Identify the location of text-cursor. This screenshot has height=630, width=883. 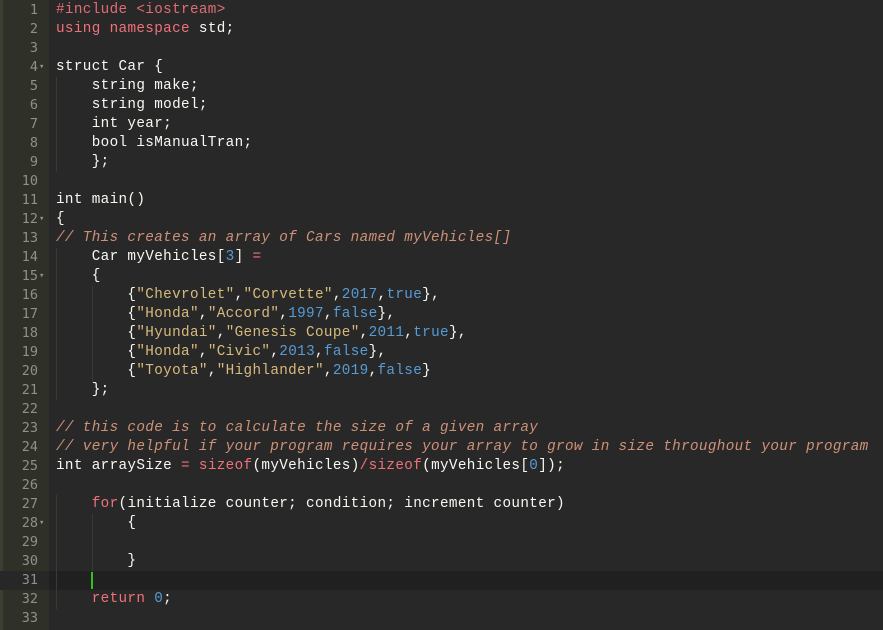
(92, 580).